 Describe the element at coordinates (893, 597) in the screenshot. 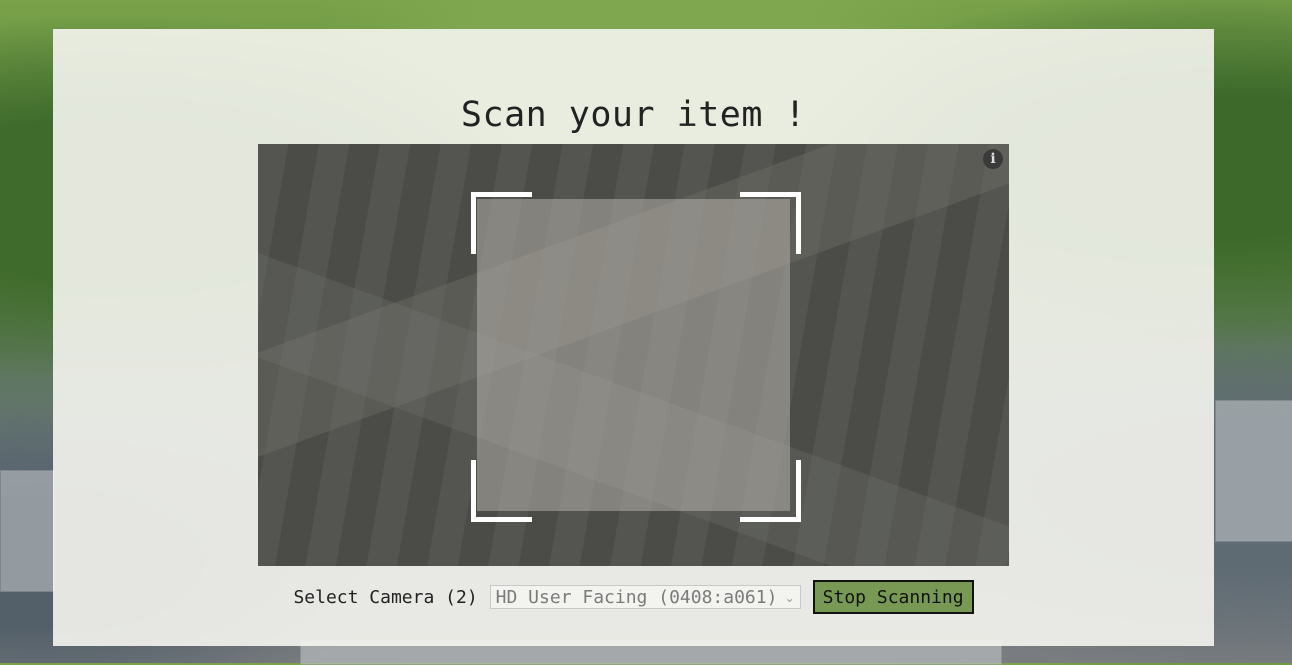

I see `stop-scanning-button: Stop Scanning` at that location.